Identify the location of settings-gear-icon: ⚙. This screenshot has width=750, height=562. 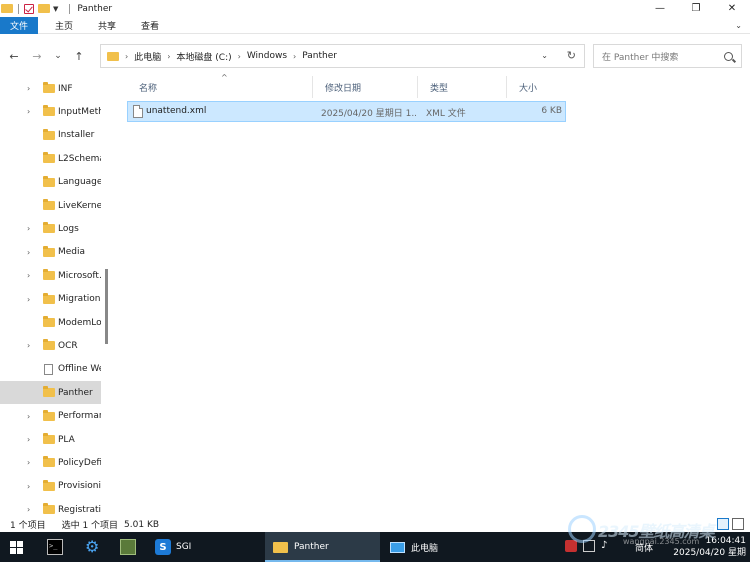
(93, 546).